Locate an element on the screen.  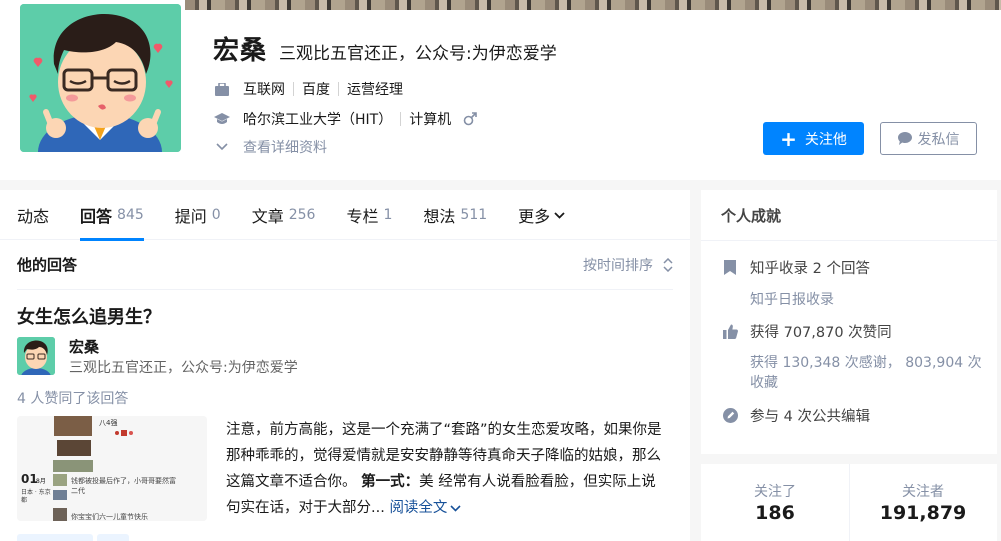
follow-stats-card: 关注了 186 关注者 191,879 is located at coordinates (849, 502).